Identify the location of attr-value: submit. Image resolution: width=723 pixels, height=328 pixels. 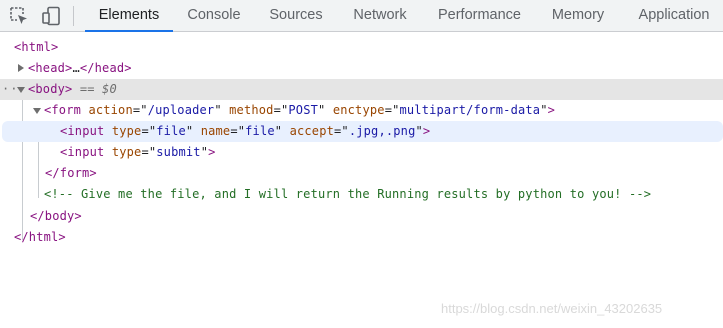
(178, 152).